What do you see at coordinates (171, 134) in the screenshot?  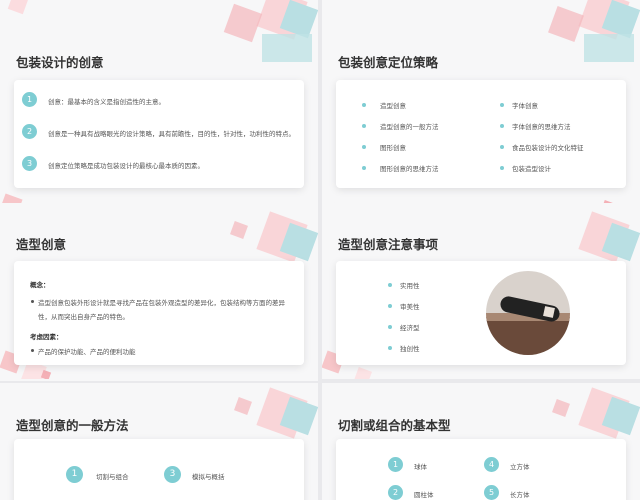 I see `step-text: 创意是一种具有战略眼光的设计策略，具有前瞻性，目的性，针对性，功利性的特点。` at bounding box center [171, 134].